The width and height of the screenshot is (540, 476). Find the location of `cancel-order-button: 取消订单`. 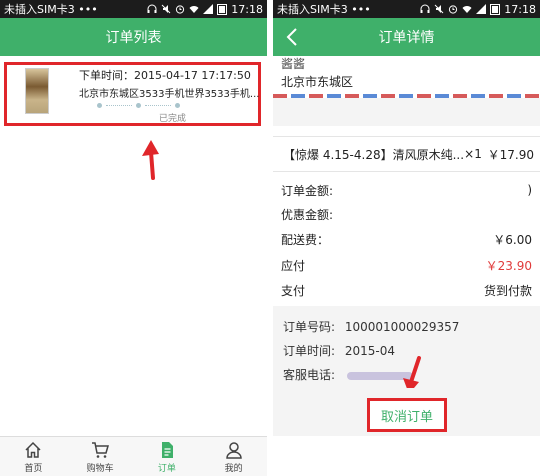

cancel-order-button: 取消订单 is located at coordinates (407, 415).